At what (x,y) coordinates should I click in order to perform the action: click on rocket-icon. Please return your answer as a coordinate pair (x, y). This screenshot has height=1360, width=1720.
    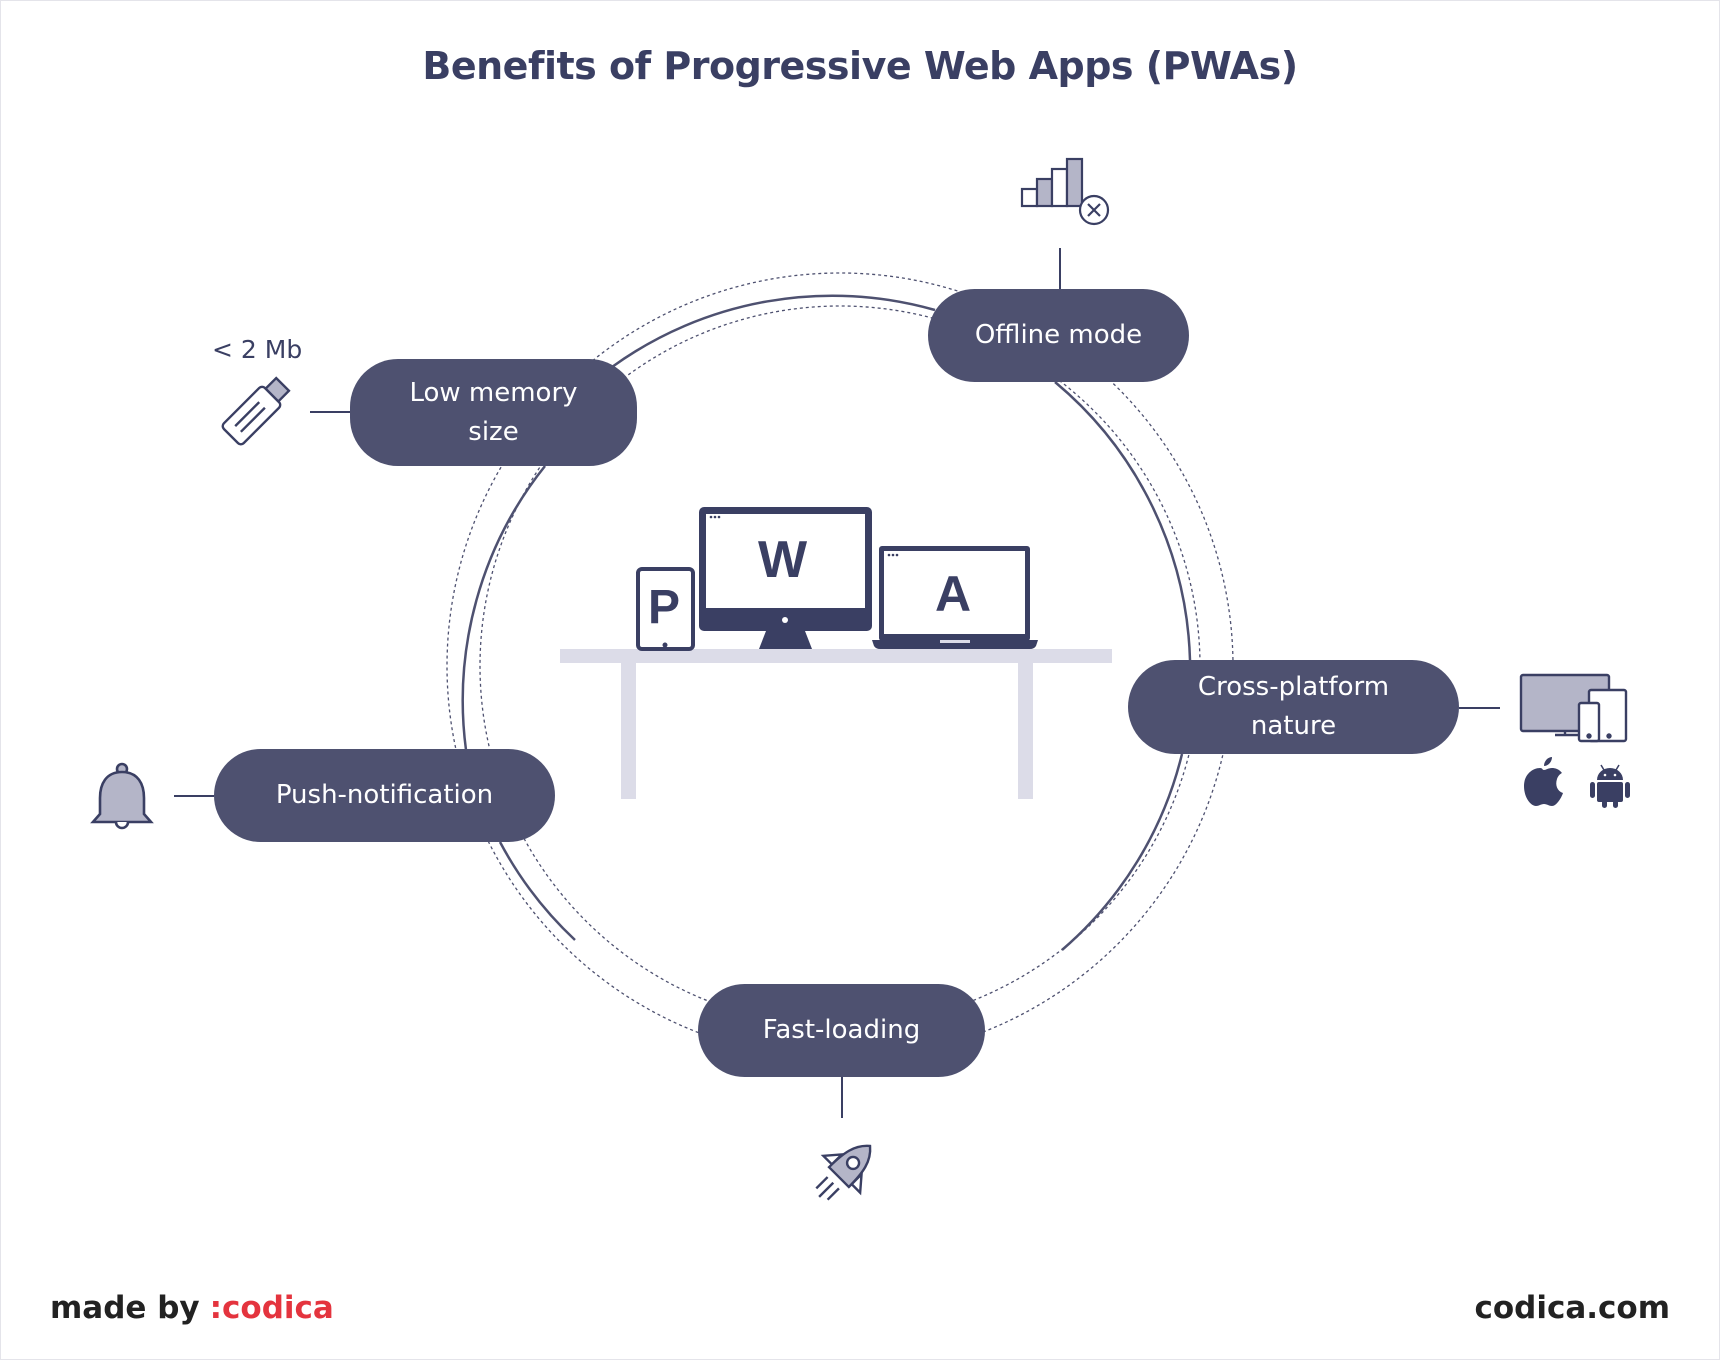
    Looking at the image, I should click on (843, 1172).